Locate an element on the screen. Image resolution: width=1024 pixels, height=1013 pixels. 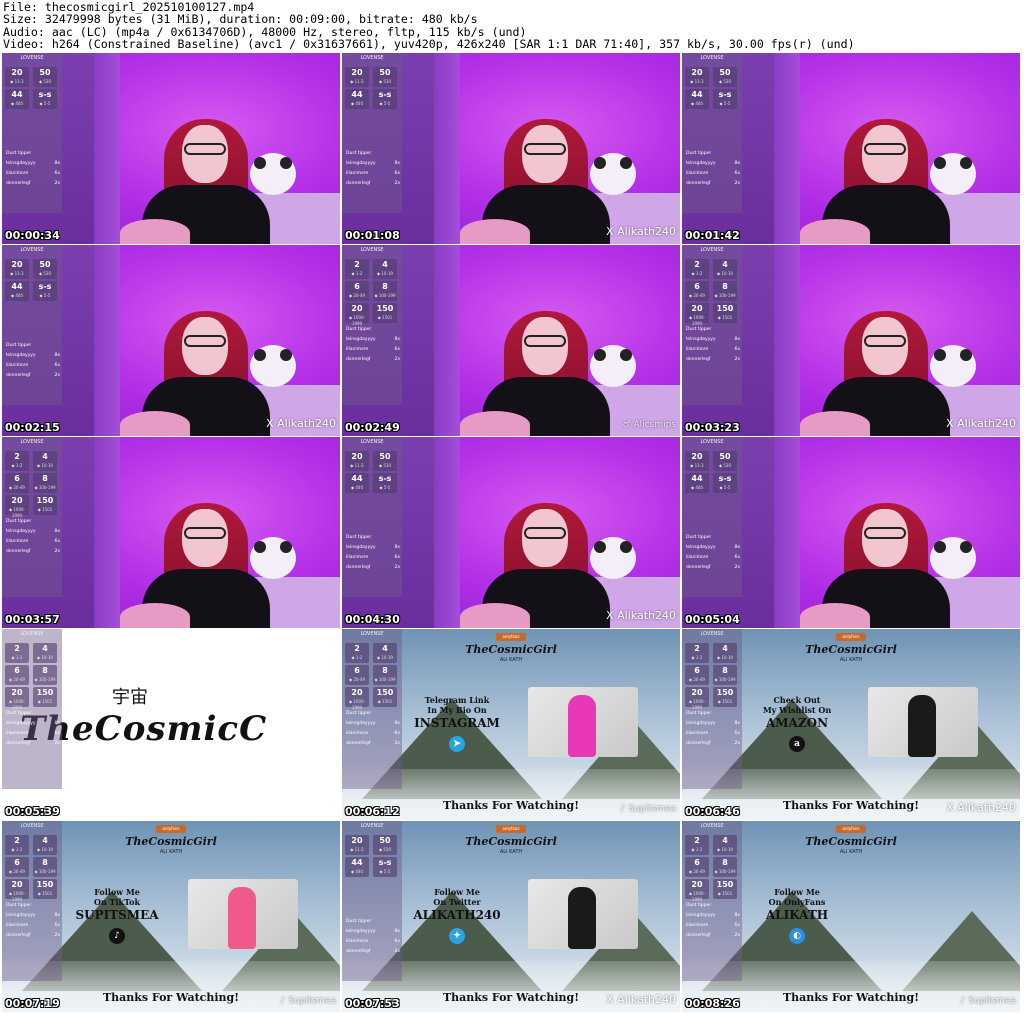
brand-tag: onlyfans is located at coordinates (851, 829).